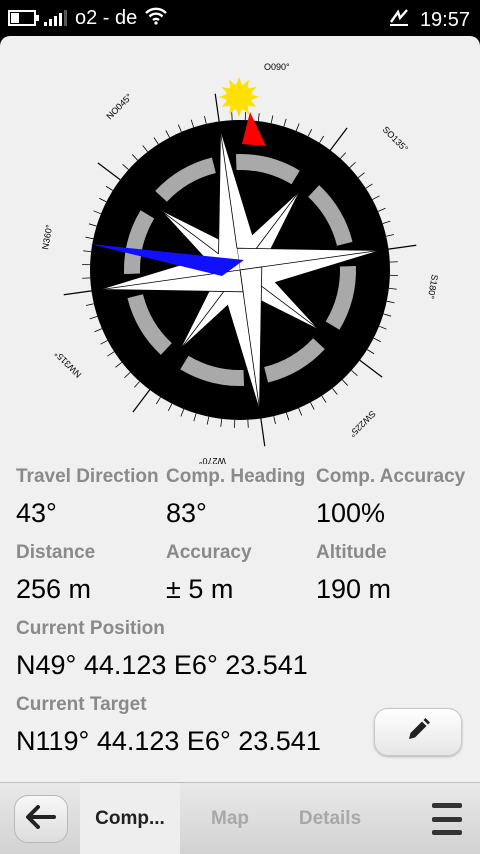  I want to click on distance-label: Distance, so click(56, 552).